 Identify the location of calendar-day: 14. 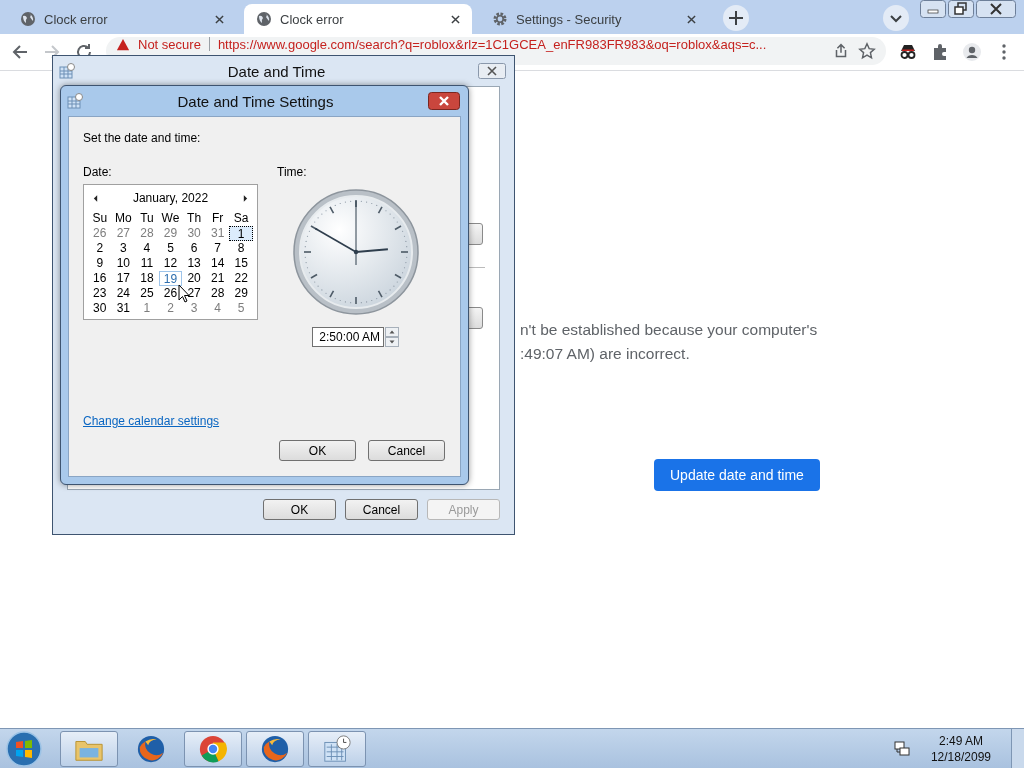
(217, 263).